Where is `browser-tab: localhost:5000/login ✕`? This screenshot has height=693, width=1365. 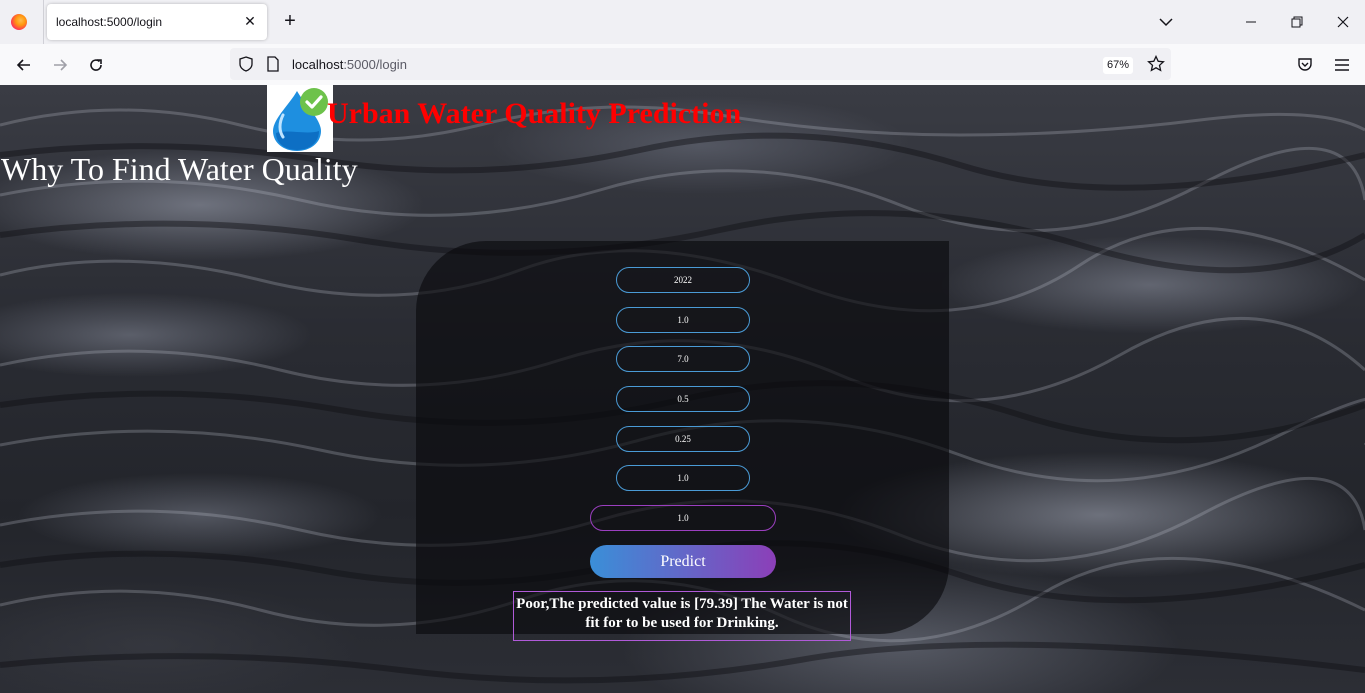
browser-tab: localhost:5000/login ✕ is located at coordinates (157, 22).